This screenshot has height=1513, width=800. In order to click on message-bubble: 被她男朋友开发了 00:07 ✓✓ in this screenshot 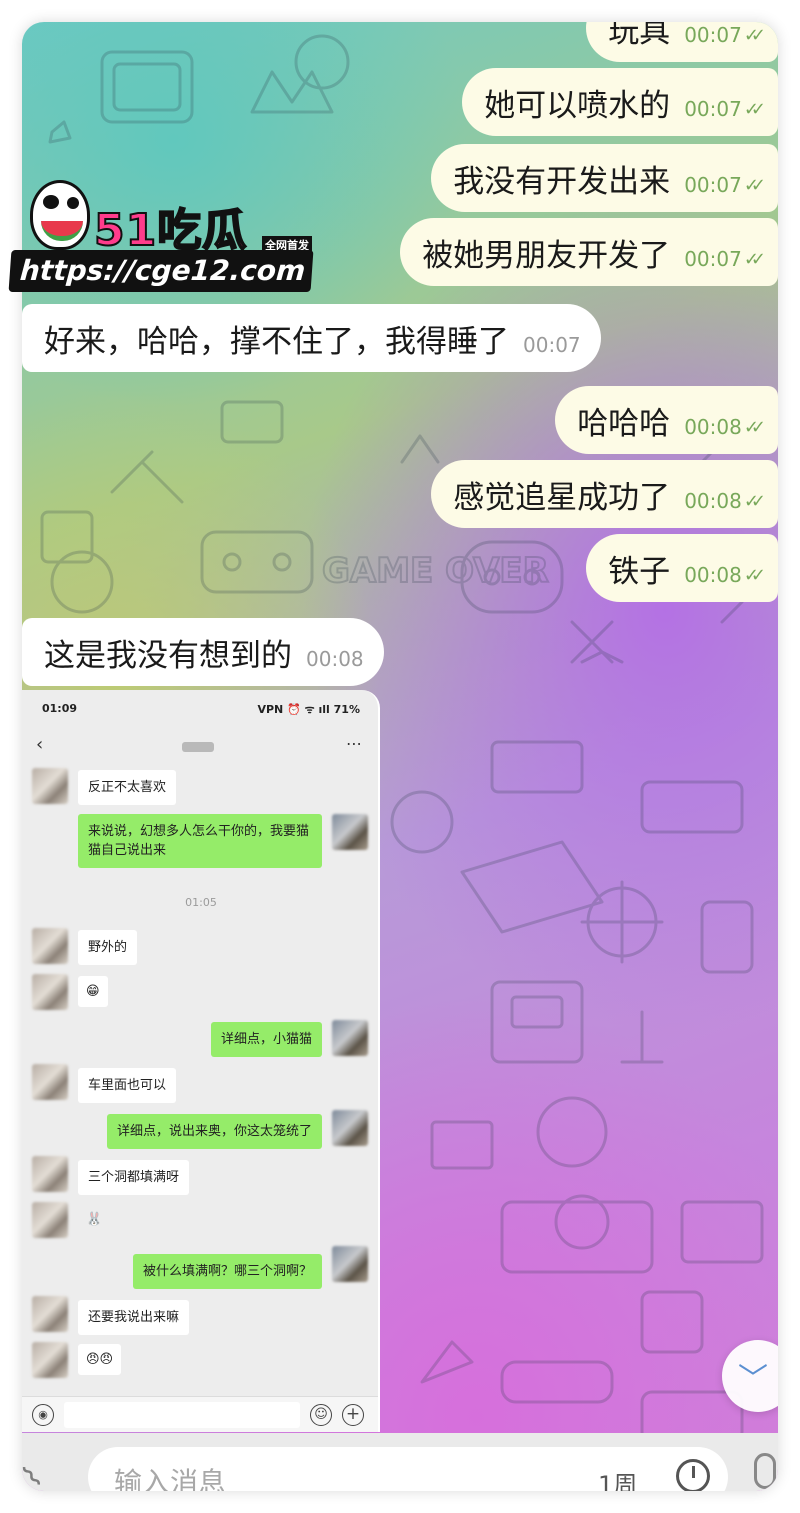, I will do `click(589, 252)`.